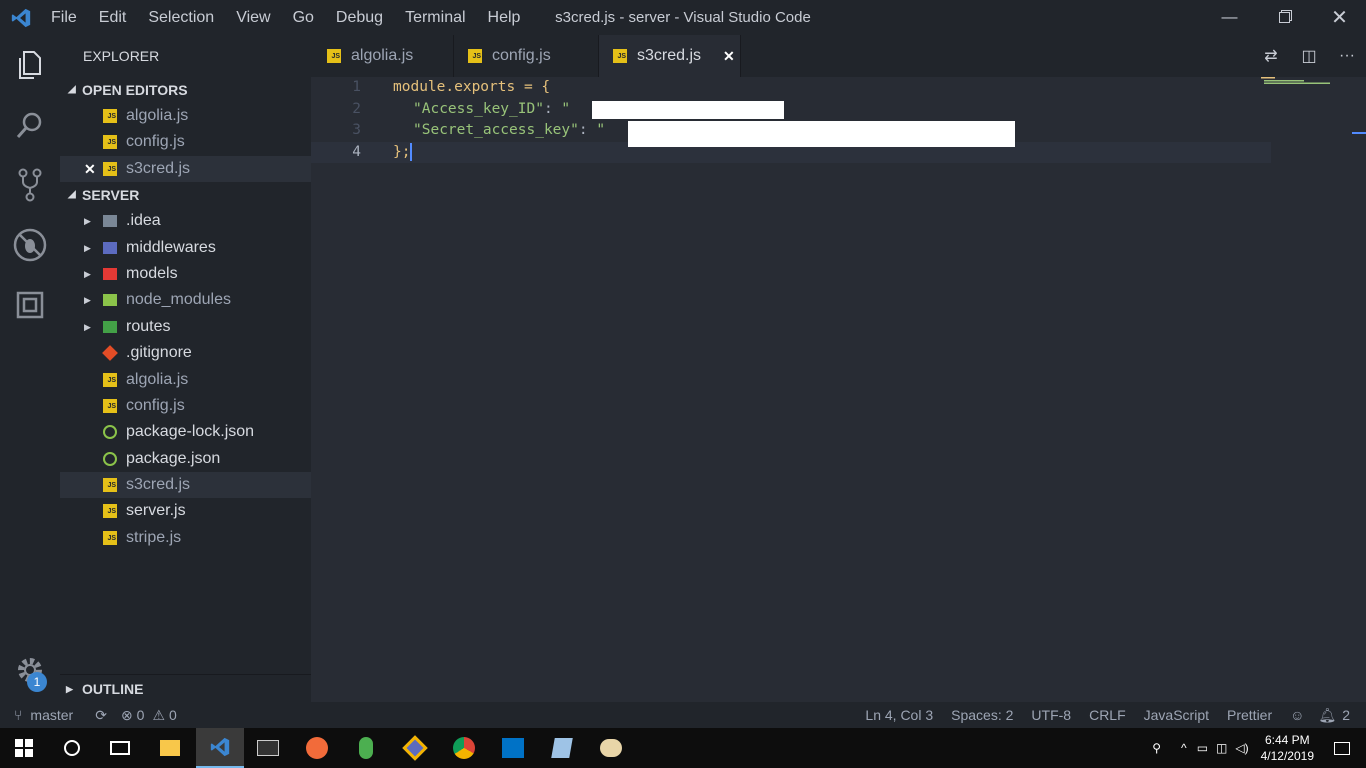 The image size is (1366, 768). What do you see at coordinates (1339, 17) in the screenshot?
I see `close-window-button: ✕` at bounding box center [1339, 17].